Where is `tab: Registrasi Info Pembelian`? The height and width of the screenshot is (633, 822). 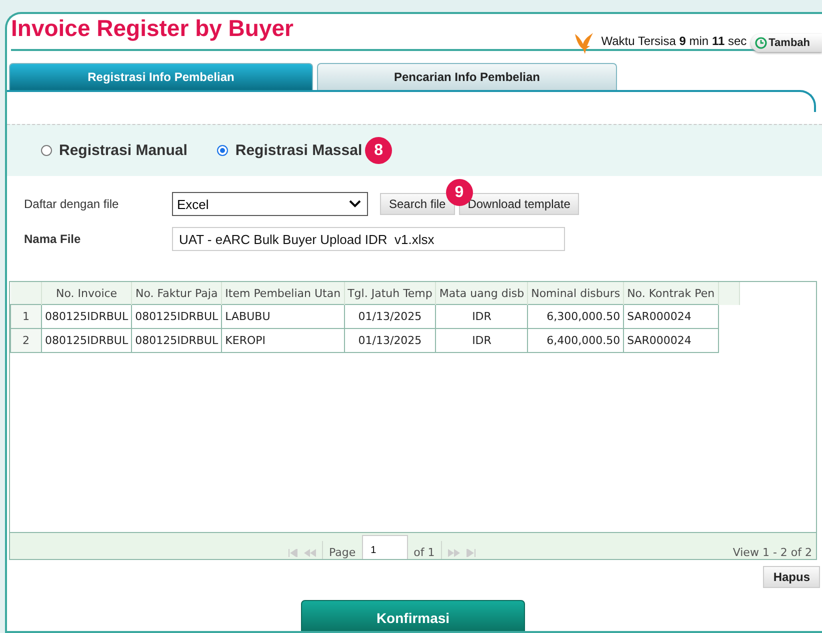 tab: Registrasi Info Pembelian is located at coordinates (161, 76).